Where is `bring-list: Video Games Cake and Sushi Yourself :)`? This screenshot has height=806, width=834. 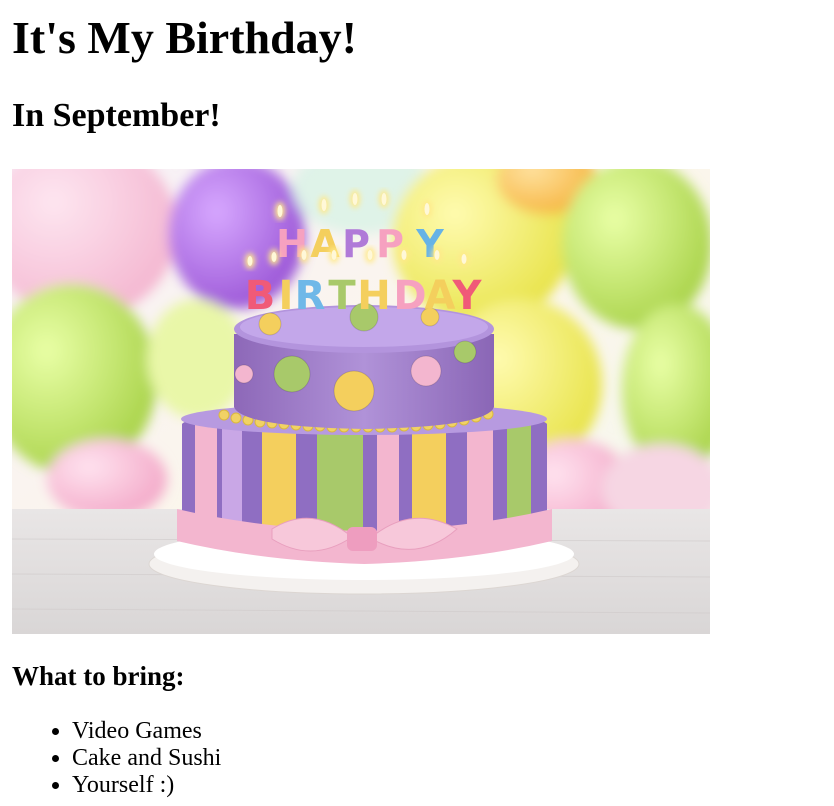 bring-list: Video Games Cake and Sushi Yourself :) is located at coordinates (110, 758).